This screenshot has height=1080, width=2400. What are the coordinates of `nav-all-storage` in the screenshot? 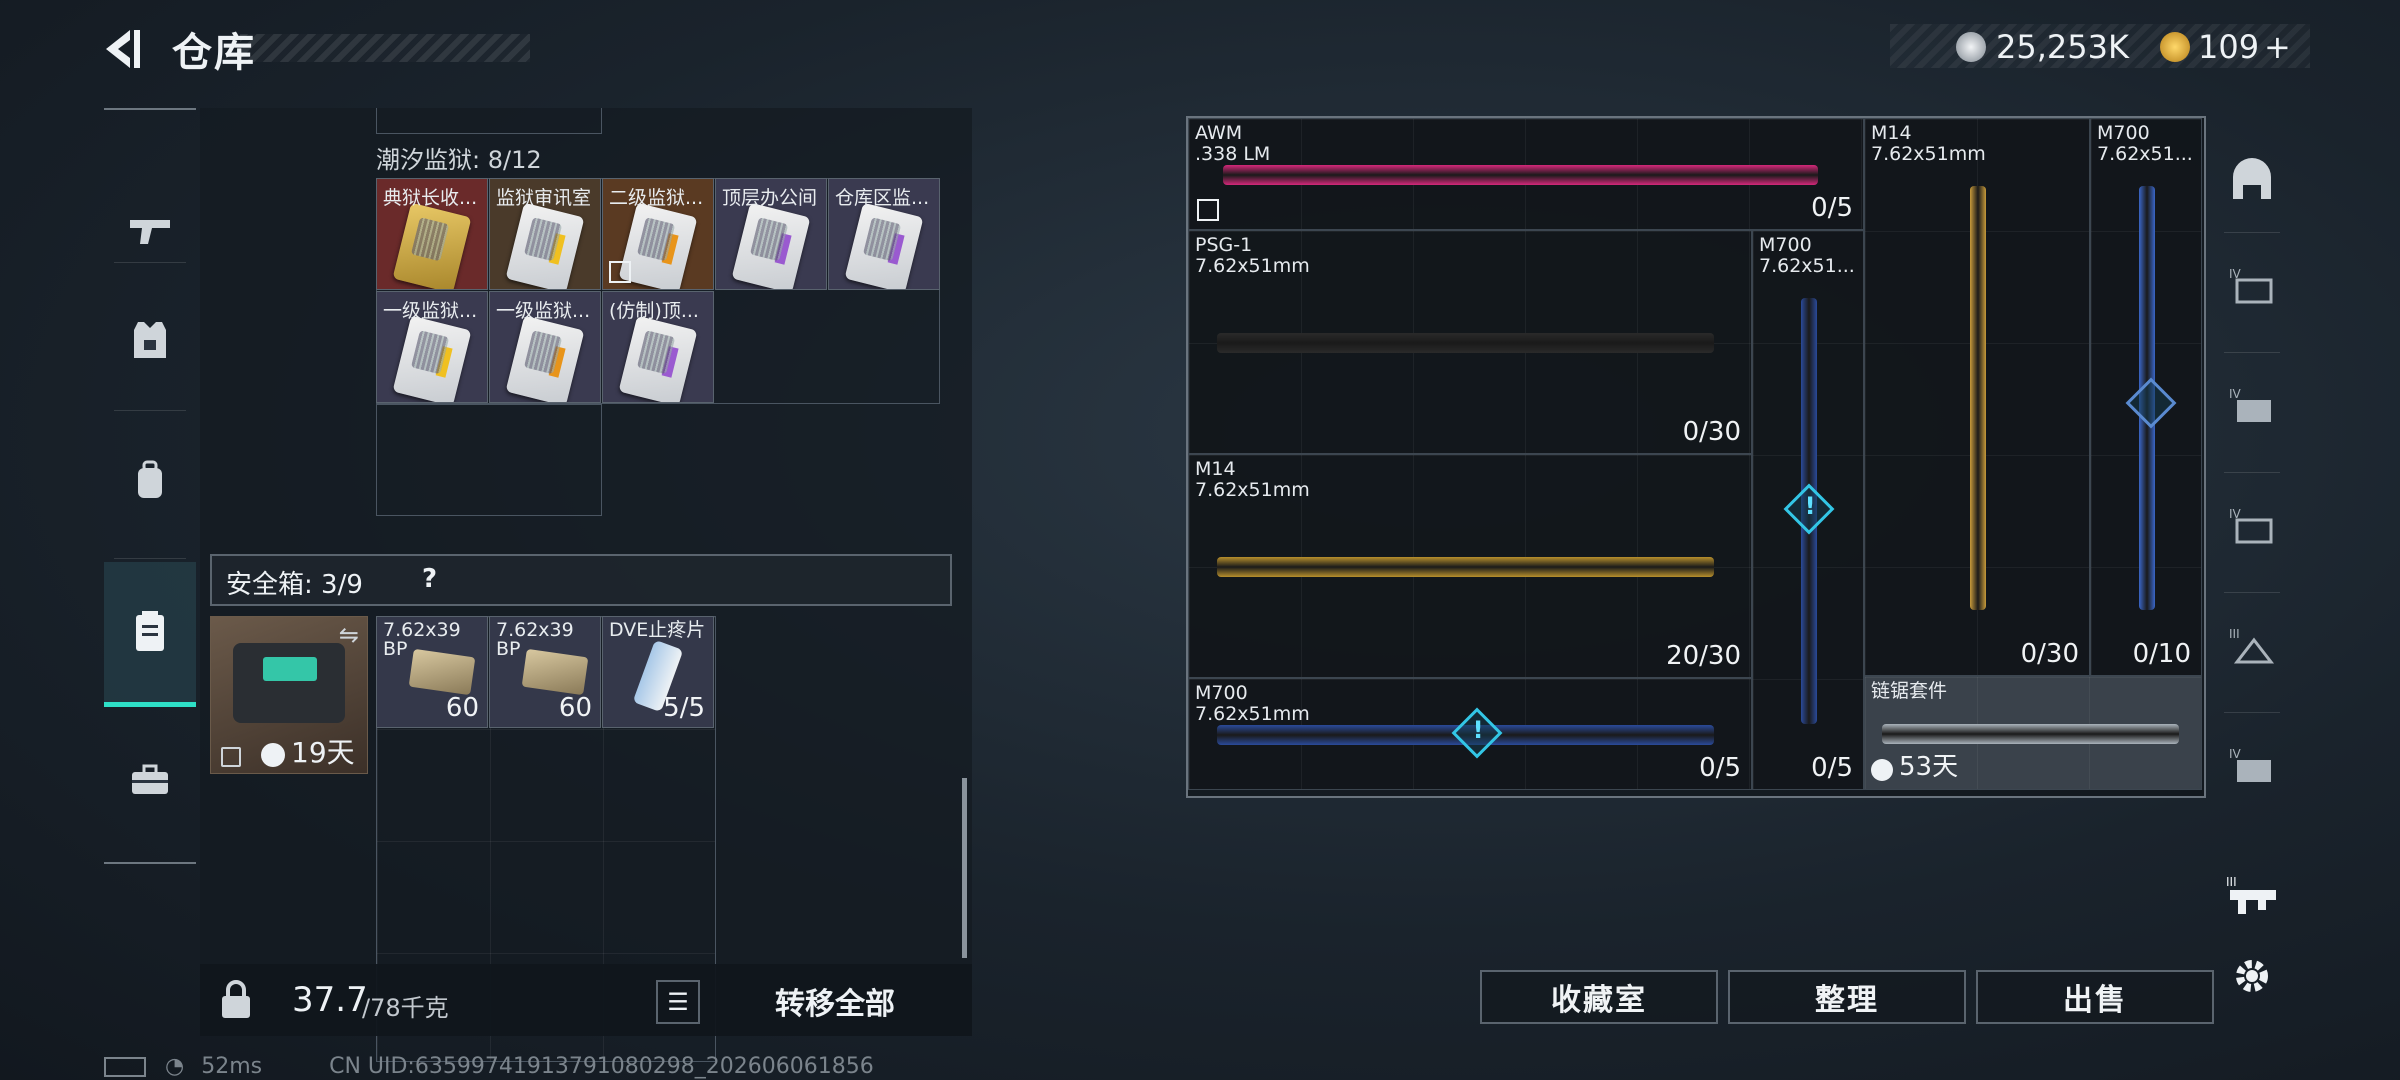 It's located at (2252, 180).